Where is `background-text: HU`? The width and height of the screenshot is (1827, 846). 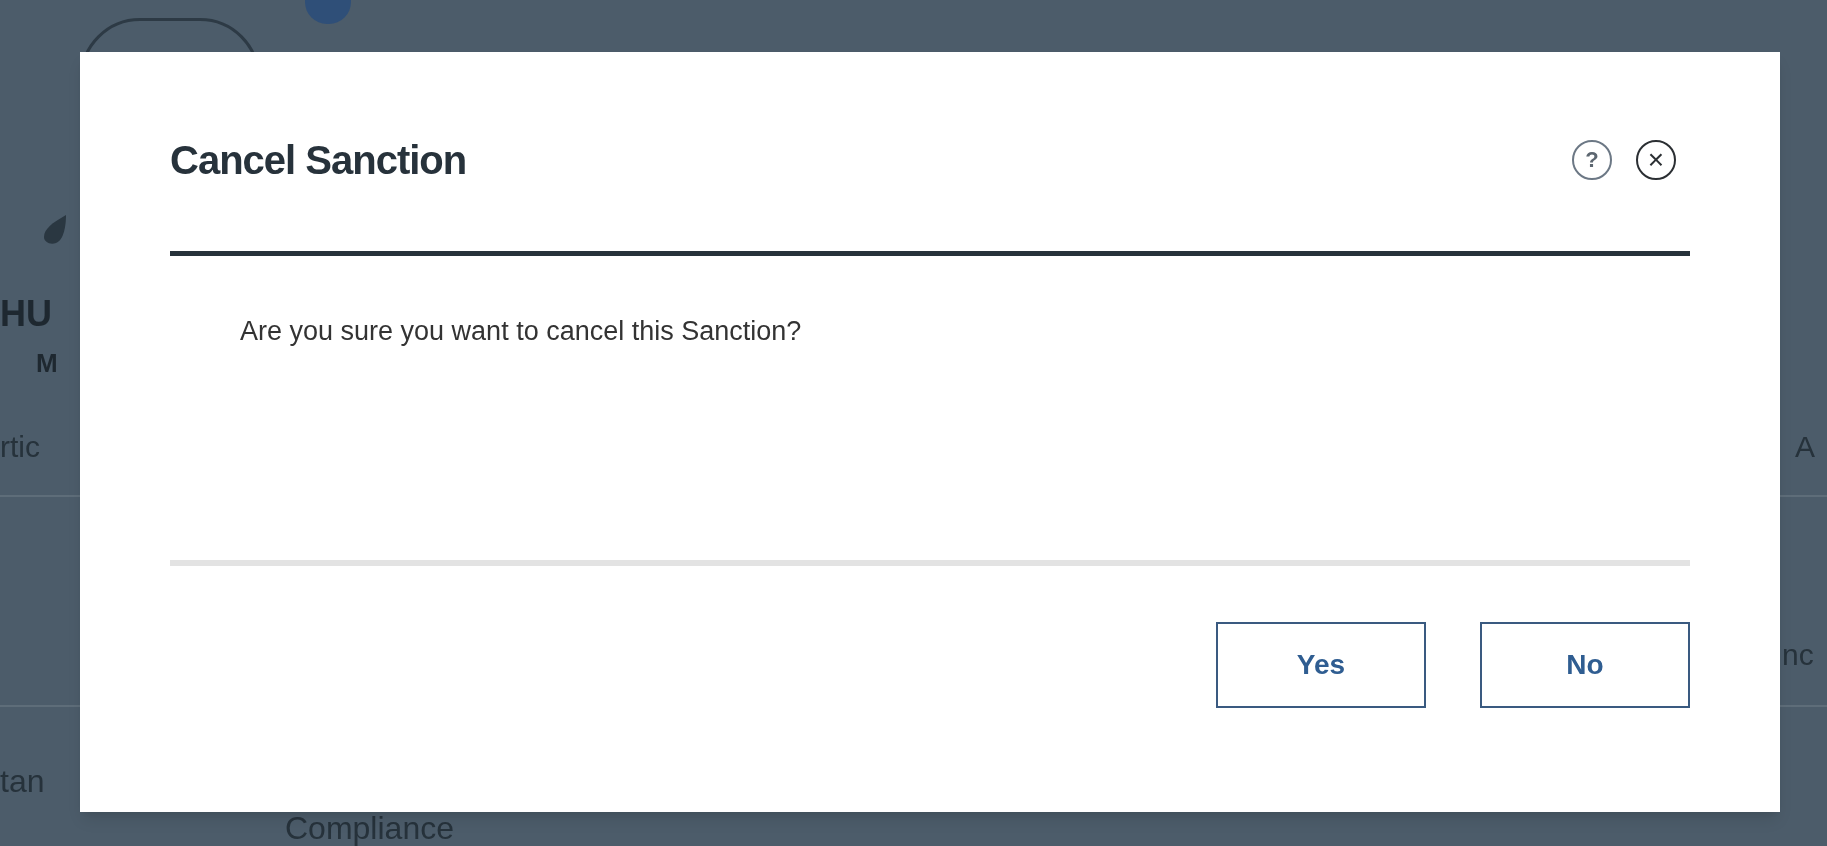
background-text: HU is located at coordinates (26, 314).